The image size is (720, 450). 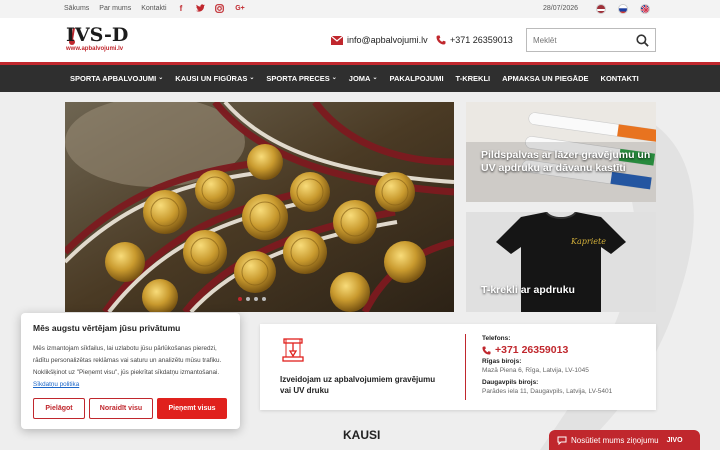 I want to click on engraving-machine-icon, so click(x=293, y=350).